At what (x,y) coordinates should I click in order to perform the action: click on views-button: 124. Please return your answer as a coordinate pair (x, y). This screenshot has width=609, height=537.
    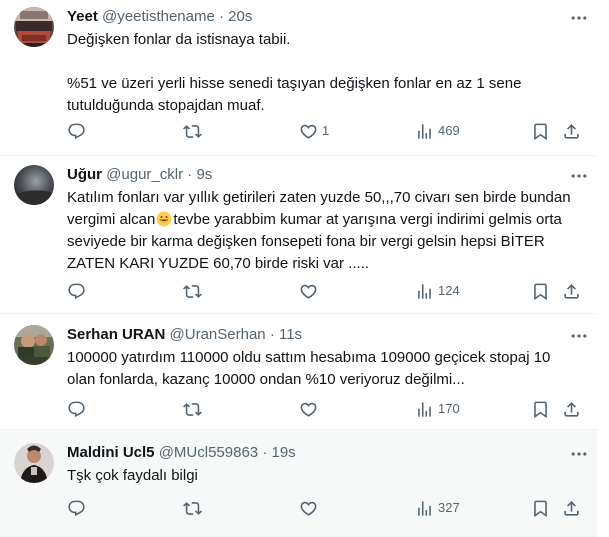
    Looking at the image, I should click on (437, 291).